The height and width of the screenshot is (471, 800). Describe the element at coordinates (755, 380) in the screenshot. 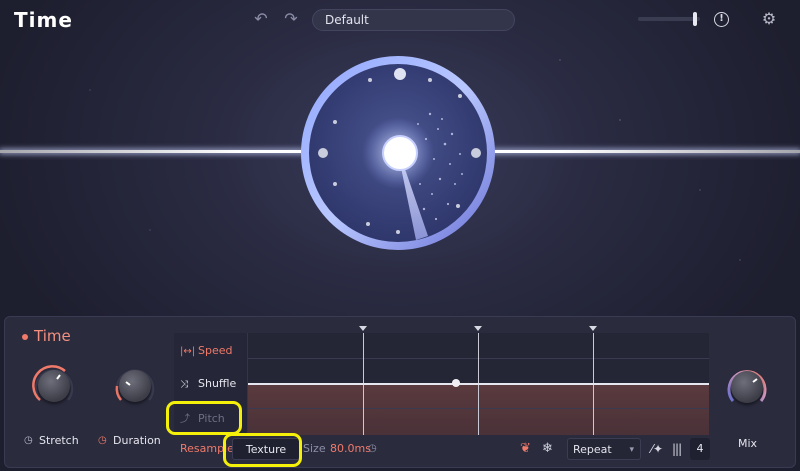

I see `mix-knob-pointer` at that location.